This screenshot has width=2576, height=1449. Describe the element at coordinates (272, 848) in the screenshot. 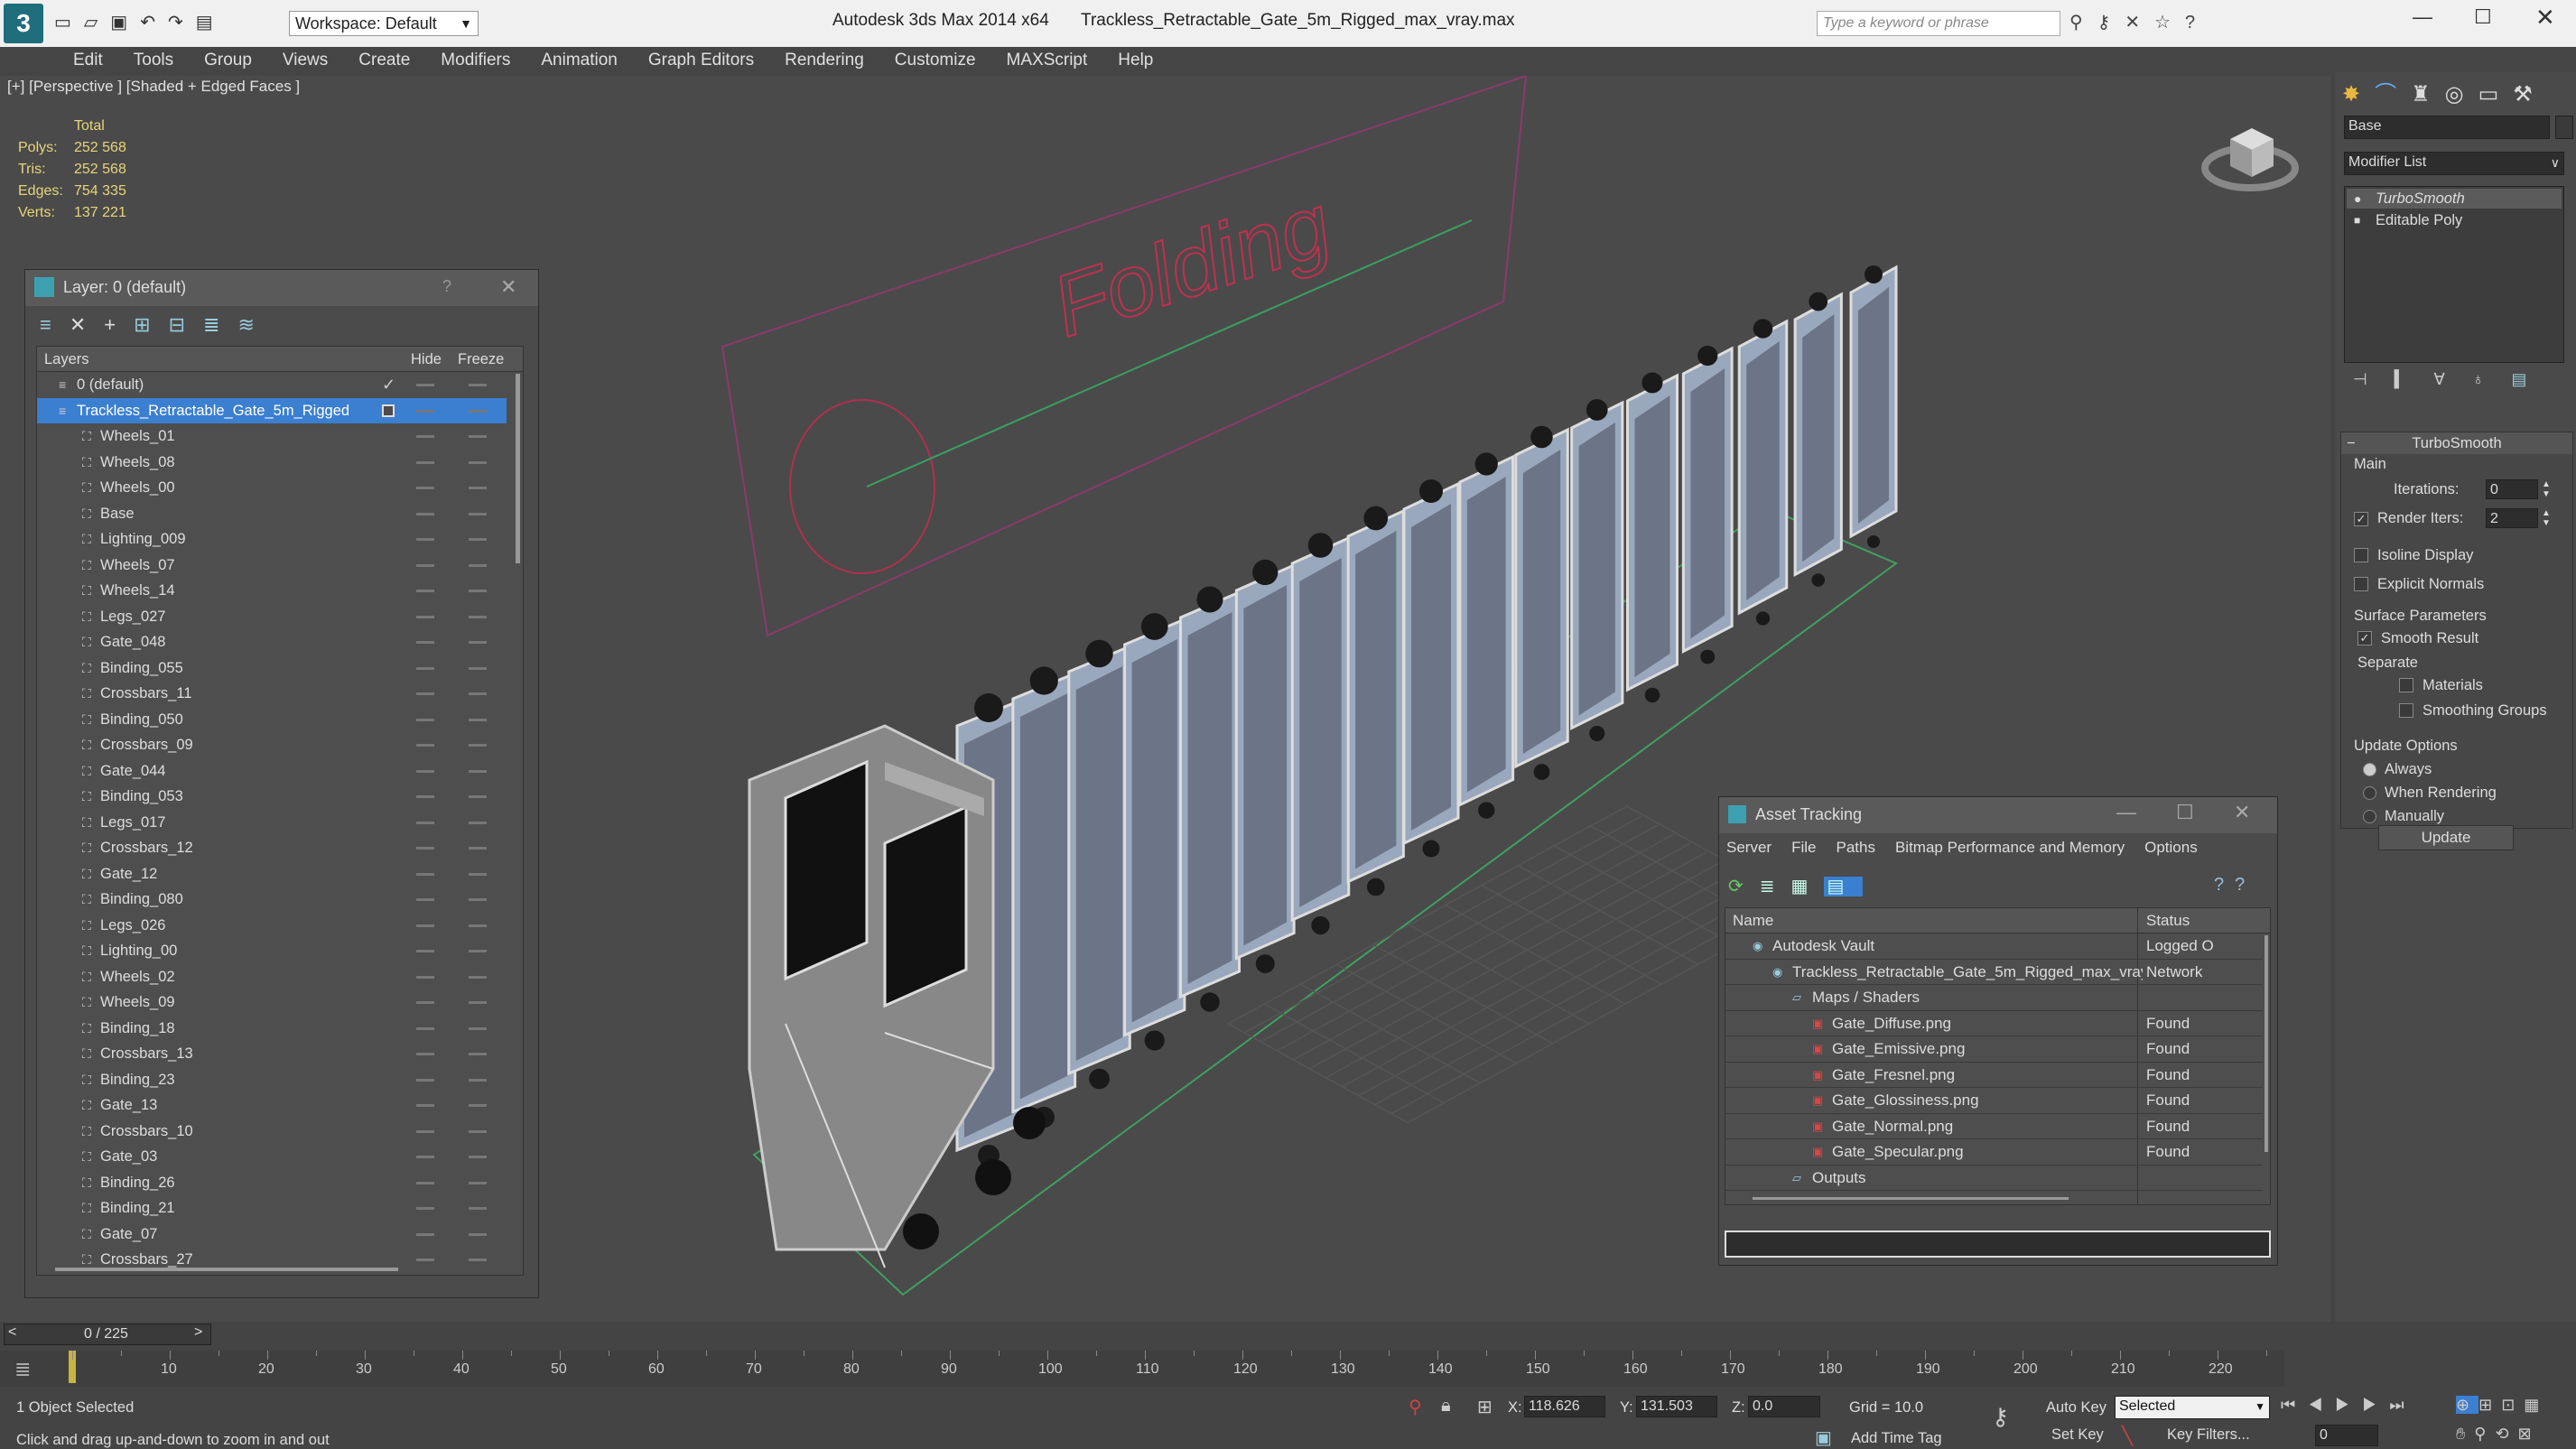

I see `layer-row: ⛶ Crossbars_12` at that location.